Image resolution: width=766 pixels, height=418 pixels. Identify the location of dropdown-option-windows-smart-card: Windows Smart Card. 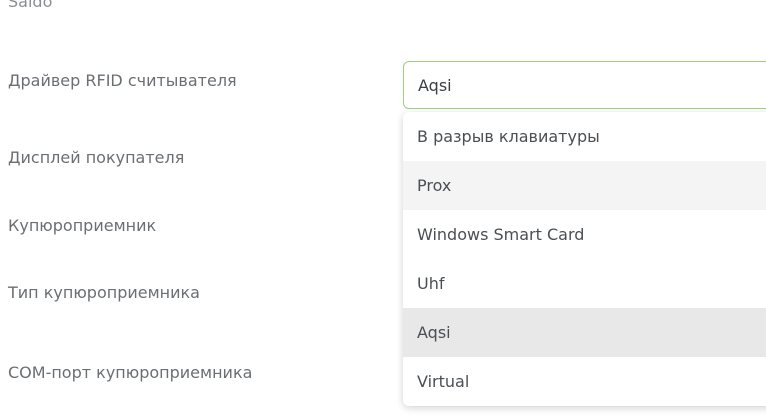
(584, 234).